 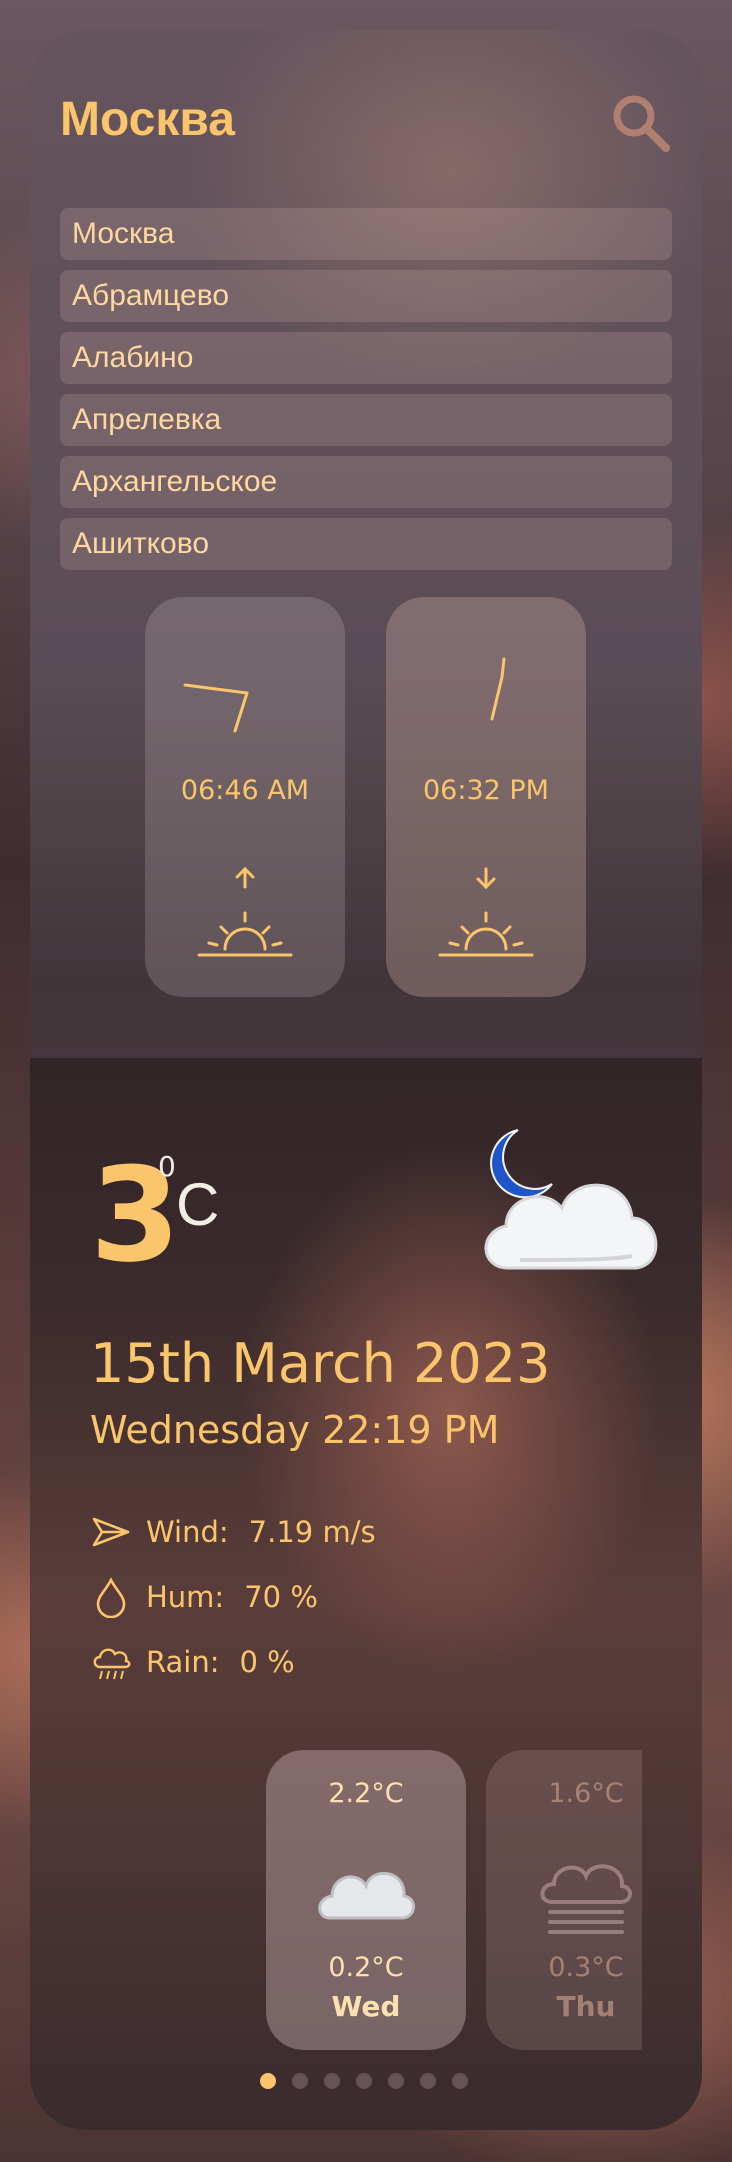 I want to click on sunset-card: 06:32 PM, so click(x=486, y=797).